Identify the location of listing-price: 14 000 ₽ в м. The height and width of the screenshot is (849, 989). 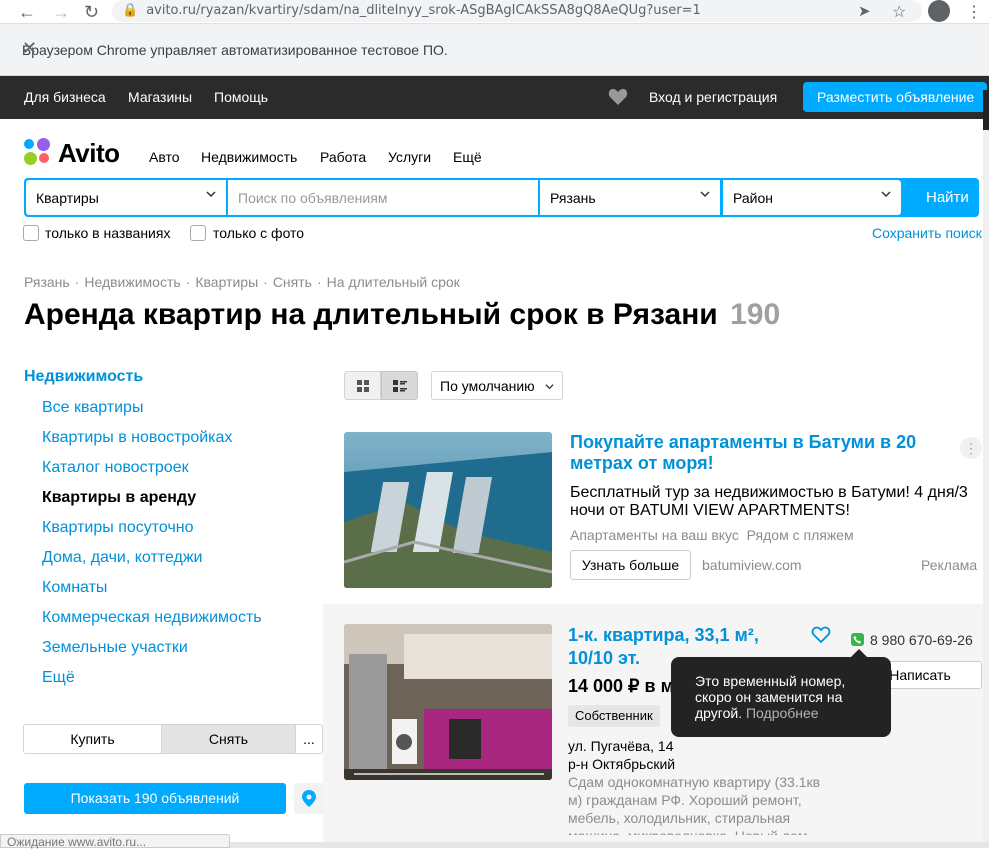
(621, 686).